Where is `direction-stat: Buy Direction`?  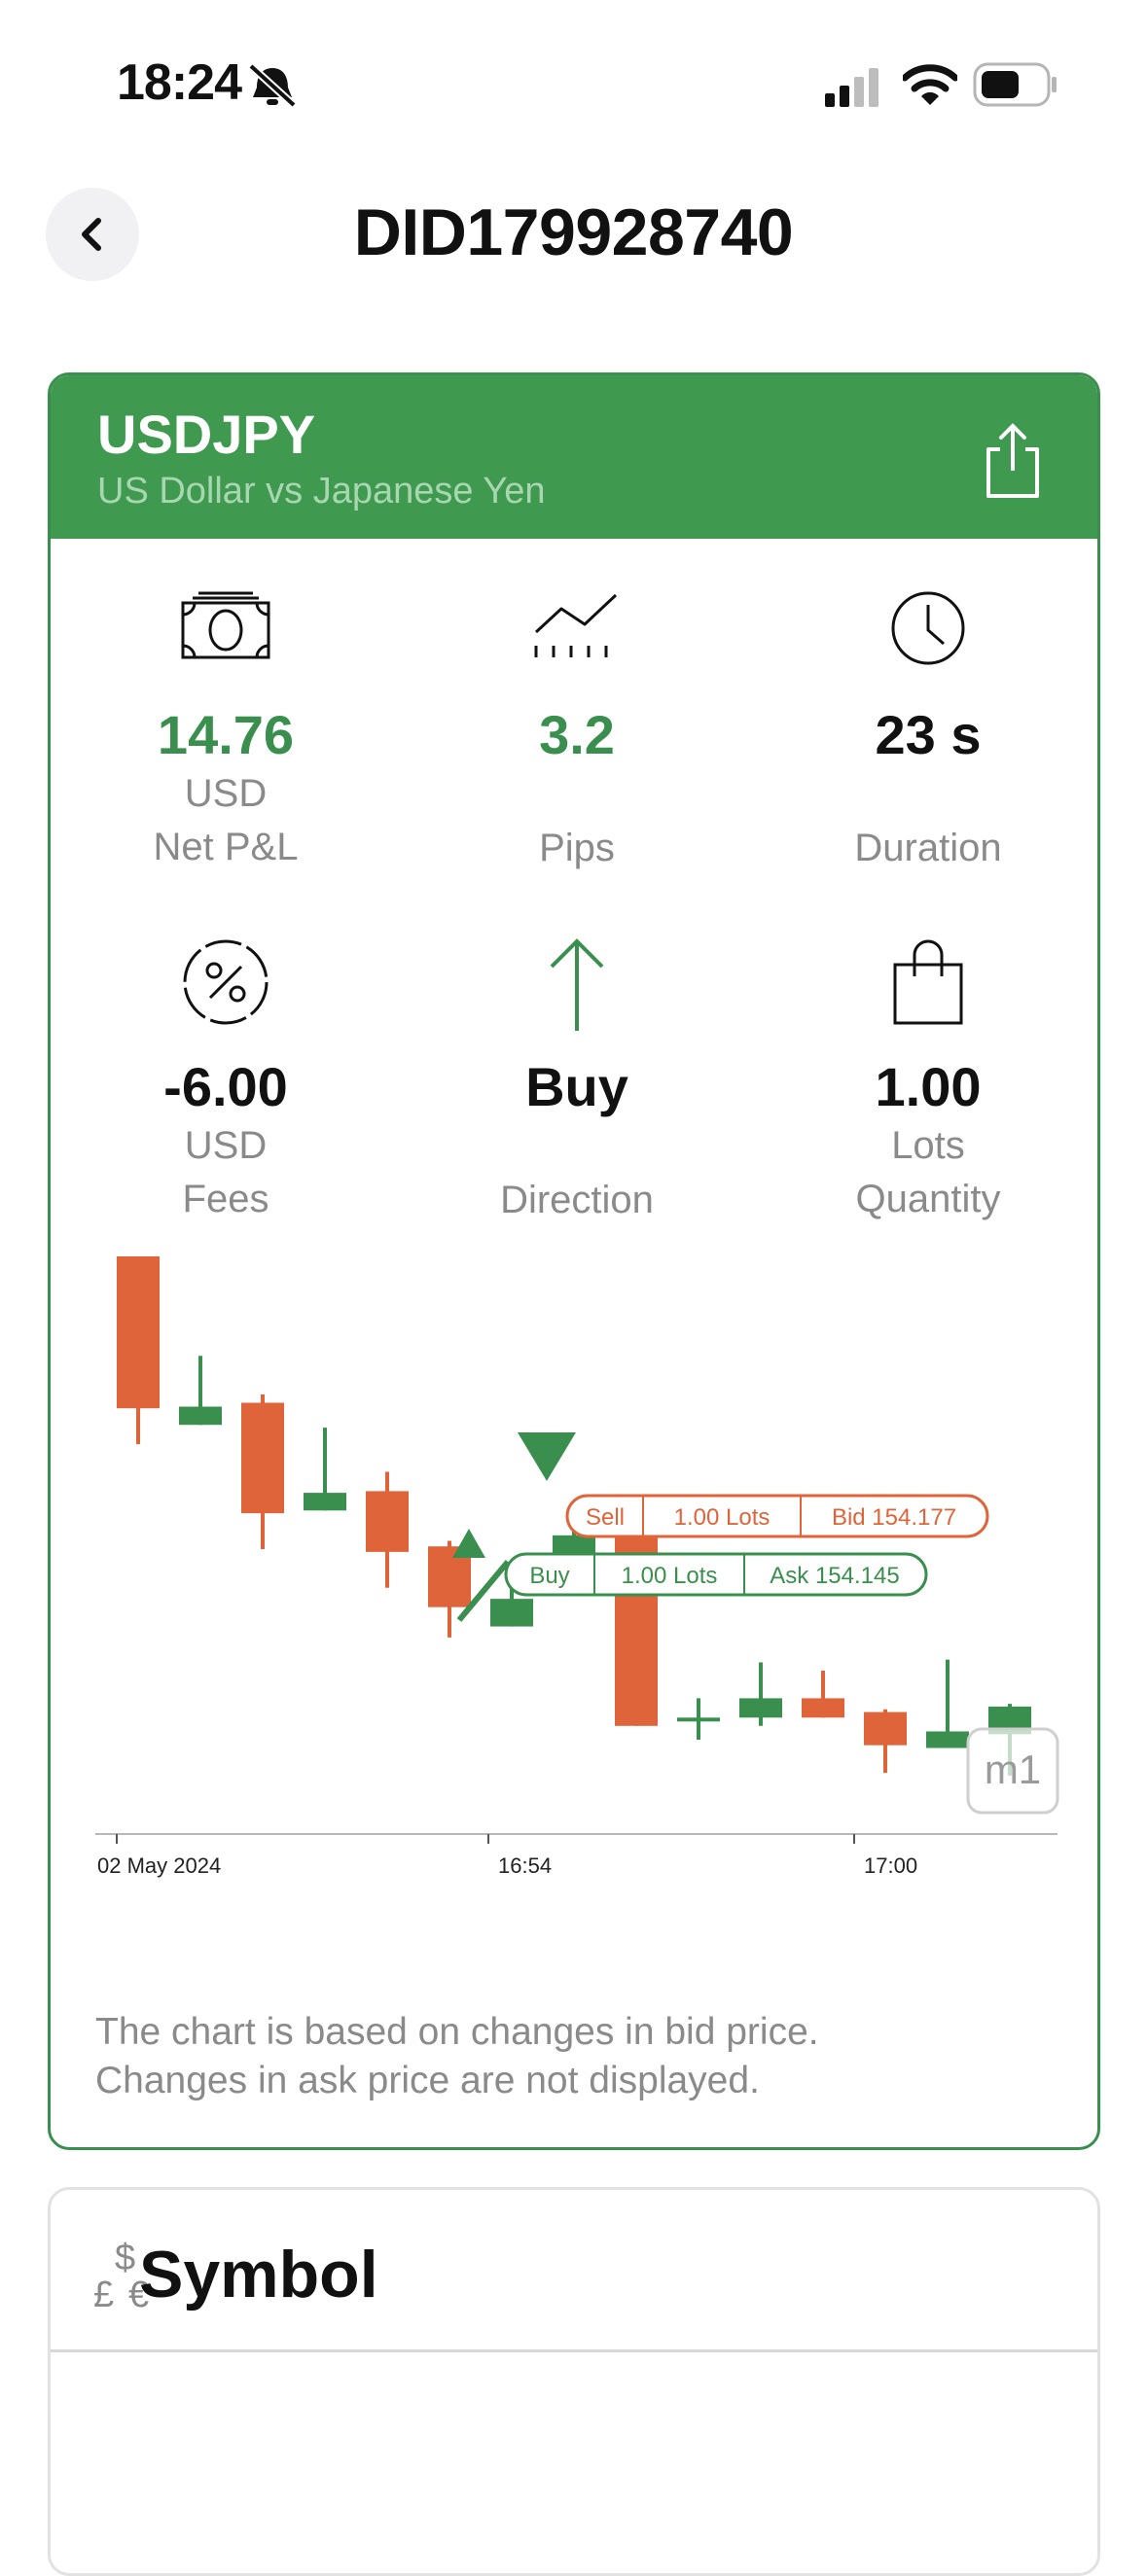 direction-stat: Buy Direction is located at coordinates (577, 1079).